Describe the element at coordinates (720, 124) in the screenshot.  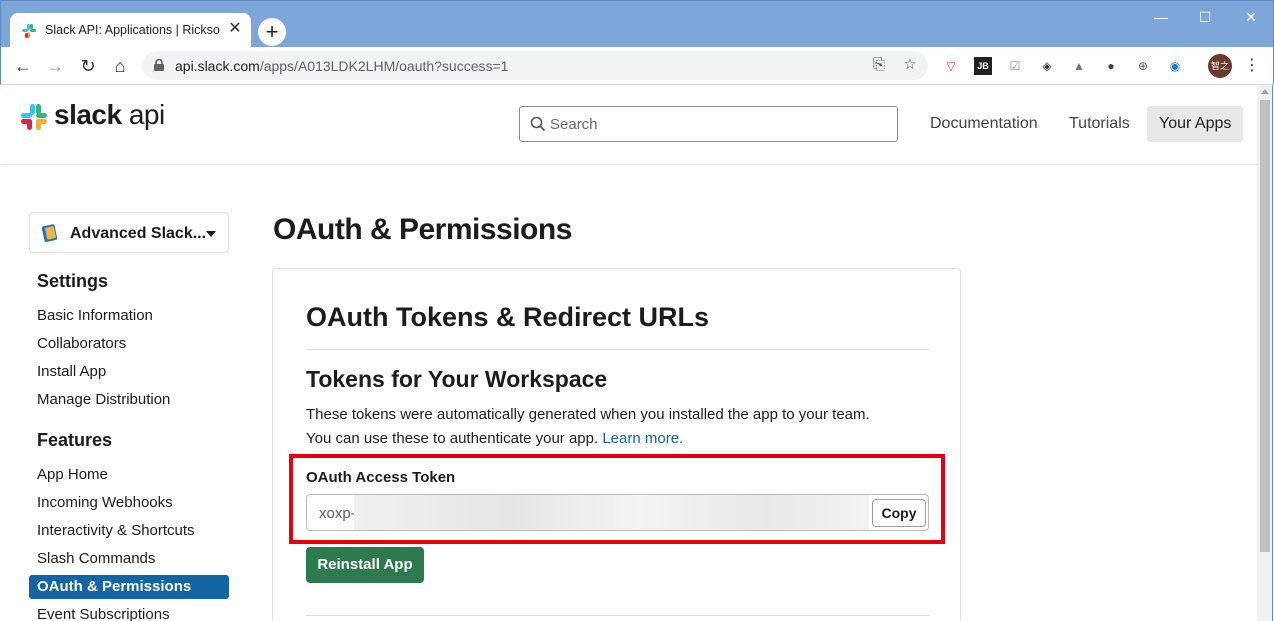
I see `search-input` at that location.